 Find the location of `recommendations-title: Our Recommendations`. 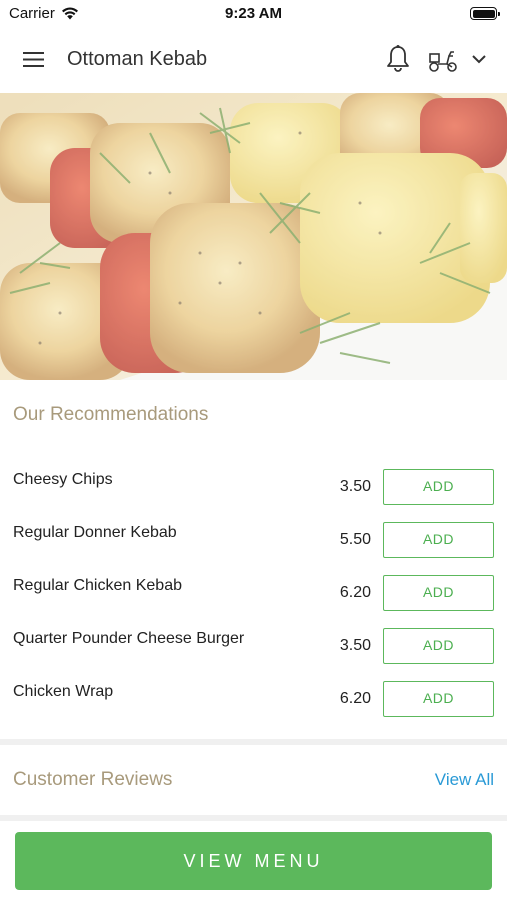

recommendations-title: Our Recommendations is located at coordinates (111, 414).